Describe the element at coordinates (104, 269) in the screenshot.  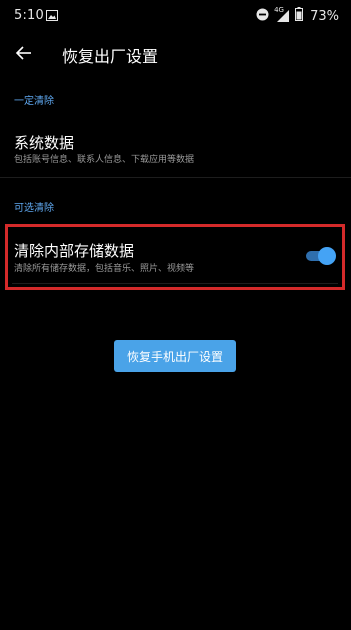
I see `clear-storage-subtitle: 清除所有储存数据，包括音乐、照片、视频等` at that location.